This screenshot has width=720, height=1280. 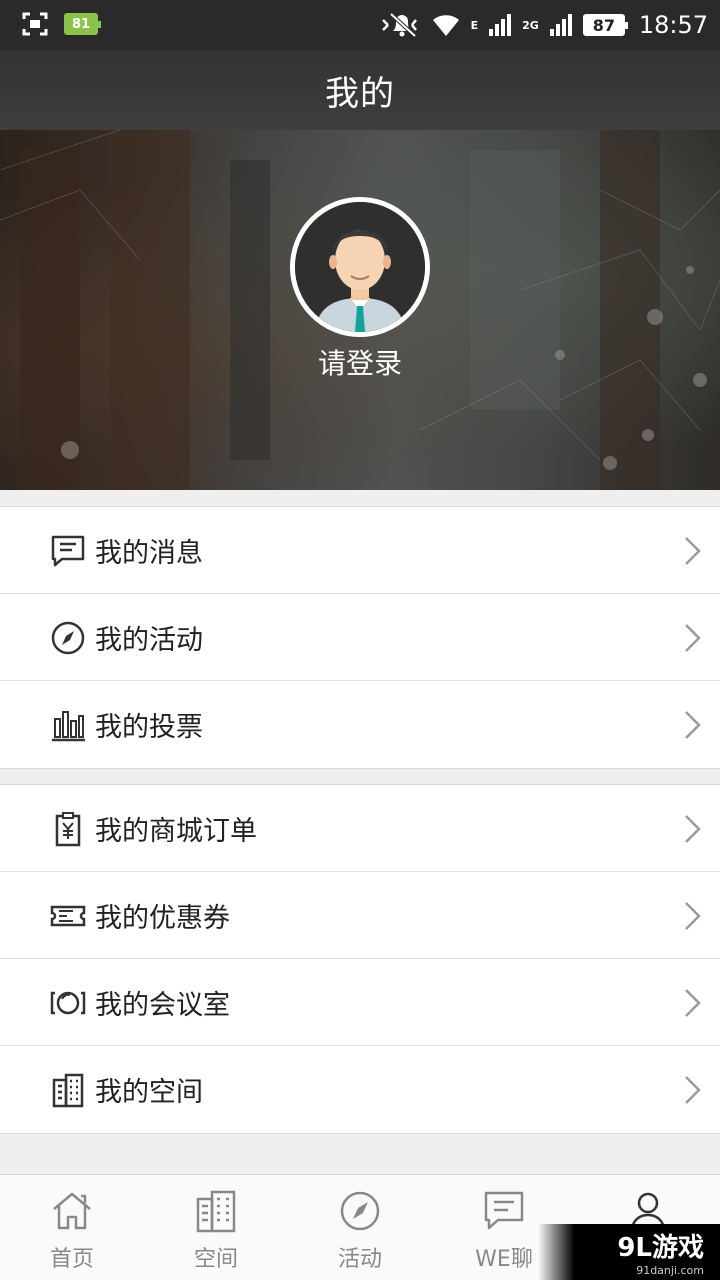 What do you see at coordinates (82, 24) in the screenshot?
I see `battery-indicator-small: 81` at bounding box center [82, 24].